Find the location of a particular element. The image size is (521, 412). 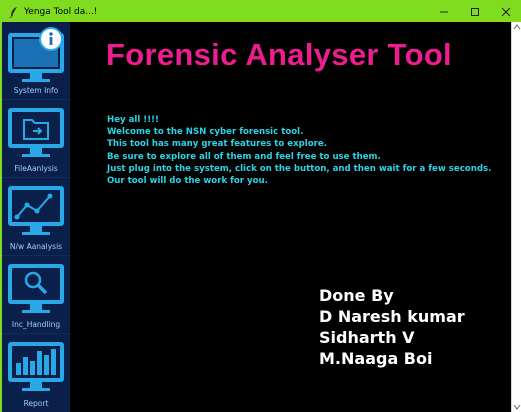

minimize-button is located at coordinates (443, 12).